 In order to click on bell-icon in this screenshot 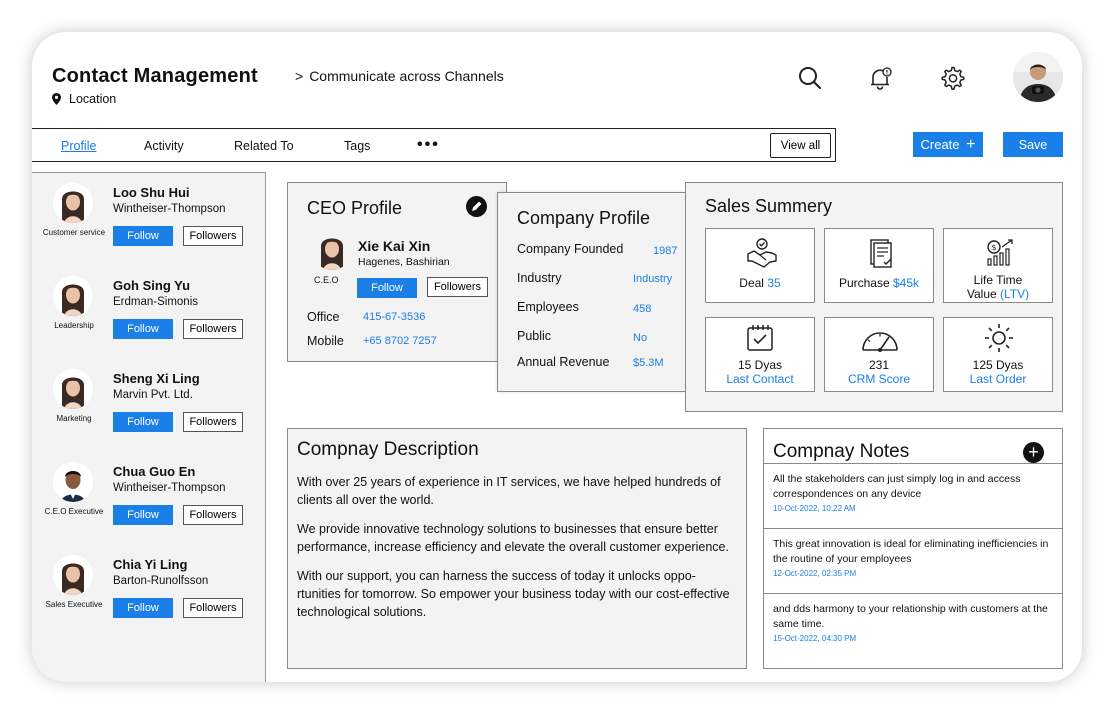, I will do `click(880, 78)`.